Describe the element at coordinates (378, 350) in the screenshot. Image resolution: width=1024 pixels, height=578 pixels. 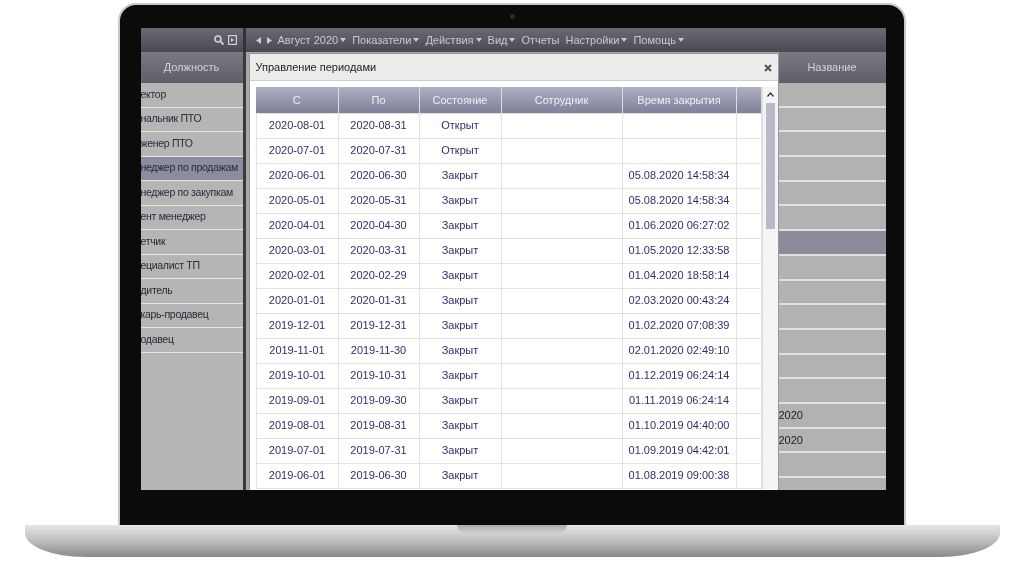
I see `table-cell: 2019-11-30` at that location.